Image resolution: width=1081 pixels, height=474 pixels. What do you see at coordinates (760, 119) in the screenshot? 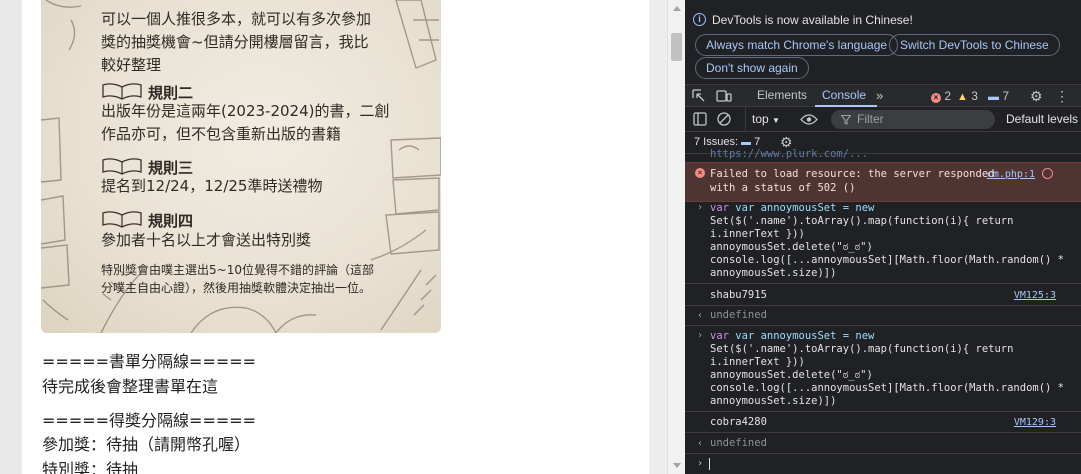
I see `context-label: top` at bounding box center [760, 119].